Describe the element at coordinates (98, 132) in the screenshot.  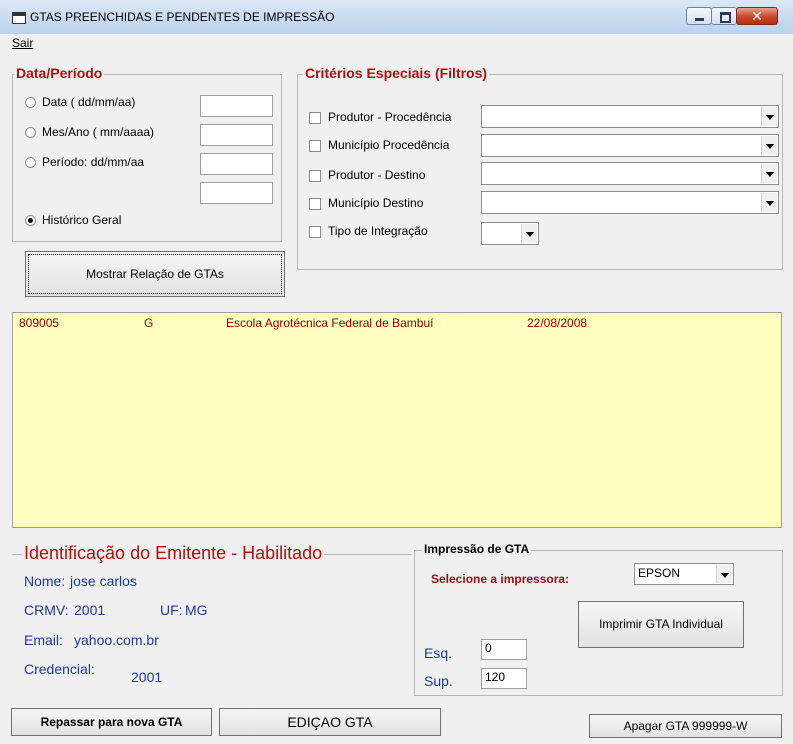
I see `radio-mes-ano-label: Mes/Ano ( mm/aaaa)` at that location.